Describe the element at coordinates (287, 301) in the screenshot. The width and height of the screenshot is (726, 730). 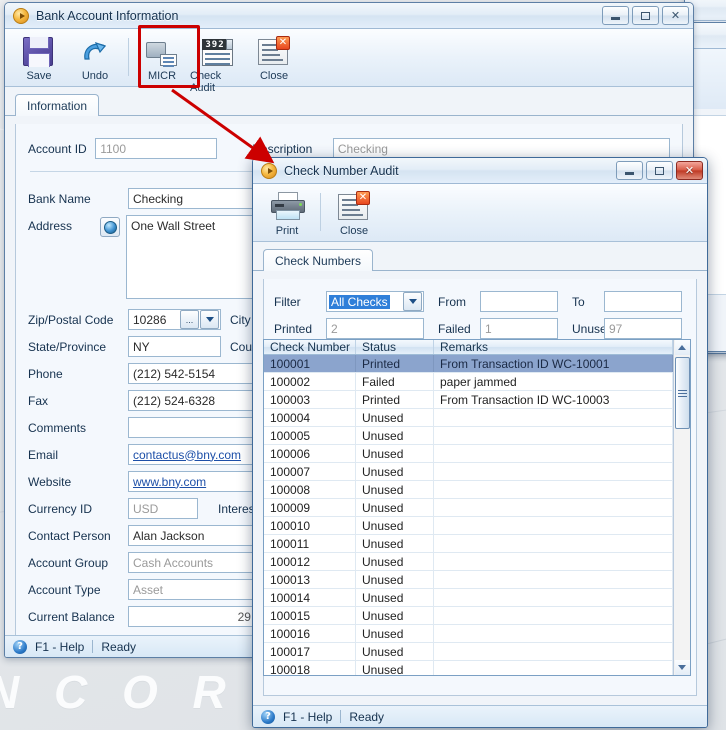
I see `filter-label: Filter` at that location.